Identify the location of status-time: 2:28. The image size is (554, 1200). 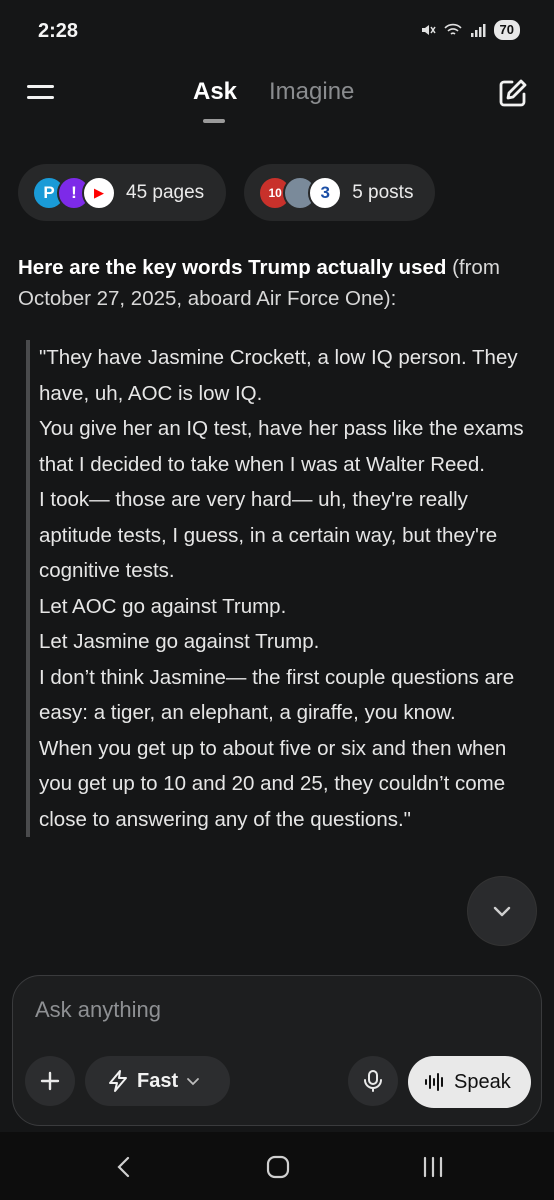
(58, 31).